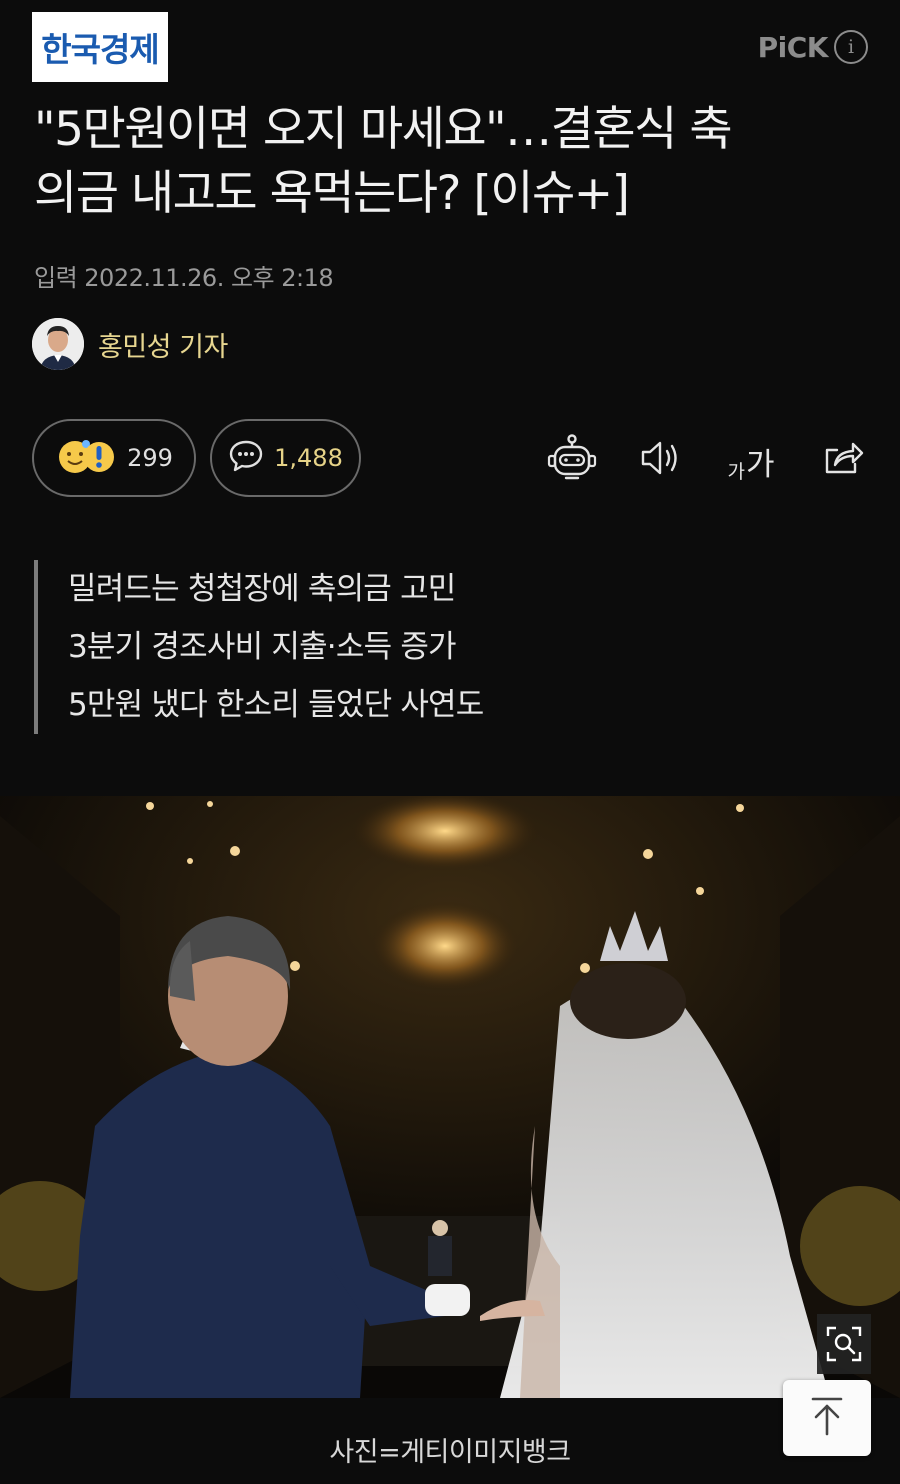 This screenshot has width=900, height=1484. What do you see at coordinates (276, 705) in the screenshot?
I see `summary-line: 5만원 냈다 한소리 들었단 사연도` at bounding box center [276, 705].